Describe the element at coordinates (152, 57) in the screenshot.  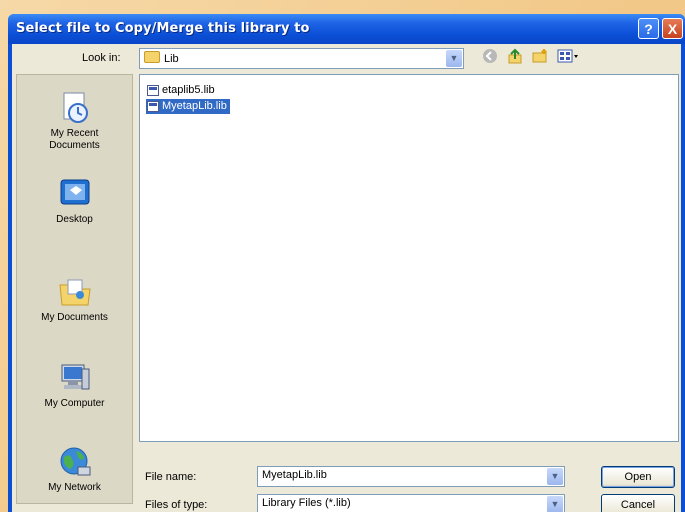
I see `folder-icon` at that location.